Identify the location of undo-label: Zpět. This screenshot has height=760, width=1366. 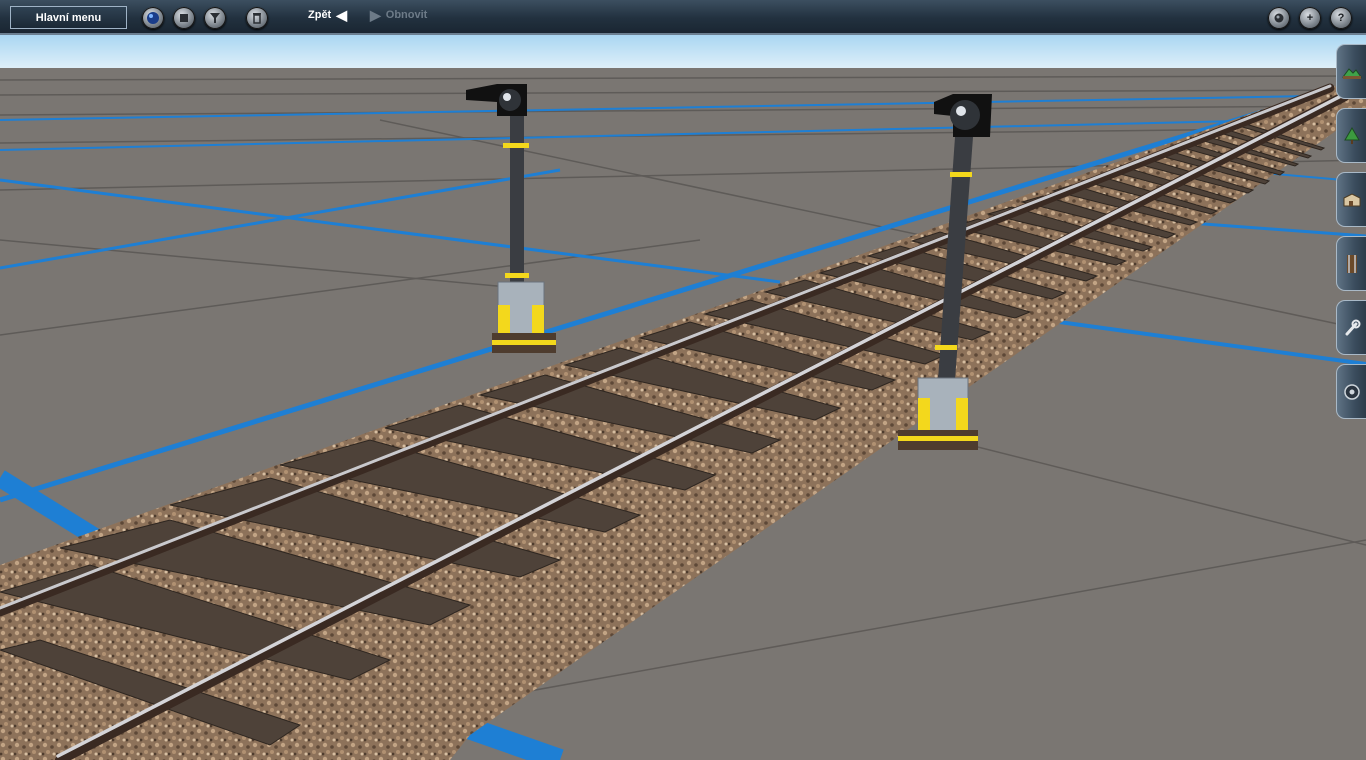
(320, 15).